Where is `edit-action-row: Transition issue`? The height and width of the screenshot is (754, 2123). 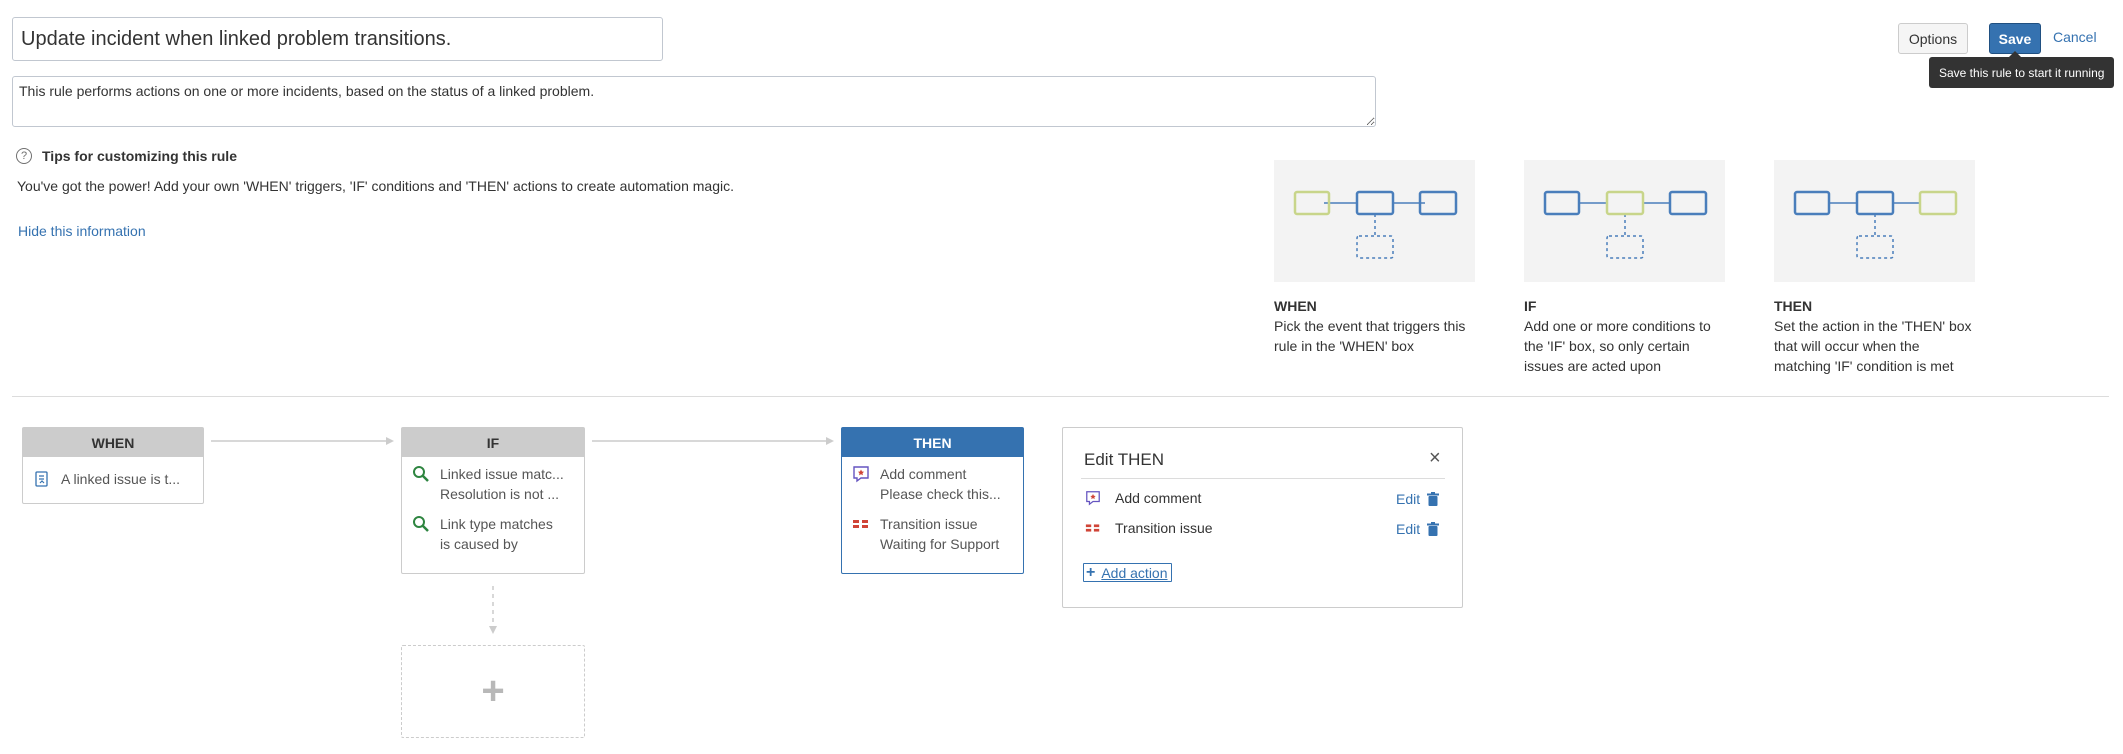 edit-action-row: Transition issue is located at coordinates (1149, 528).